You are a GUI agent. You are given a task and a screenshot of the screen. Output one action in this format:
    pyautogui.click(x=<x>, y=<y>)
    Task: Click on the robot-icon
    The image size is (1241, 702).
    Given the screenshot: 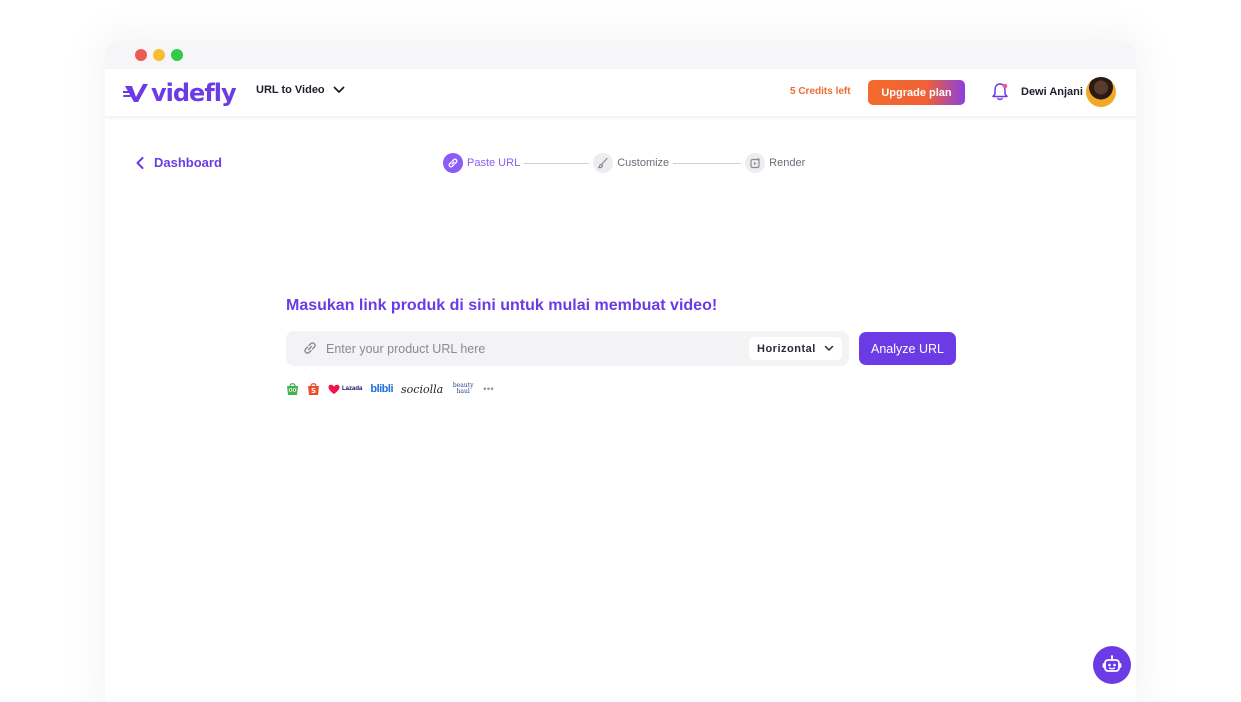 What is the action you would take?
    pyautogui.click(x=1112, y=663)
    